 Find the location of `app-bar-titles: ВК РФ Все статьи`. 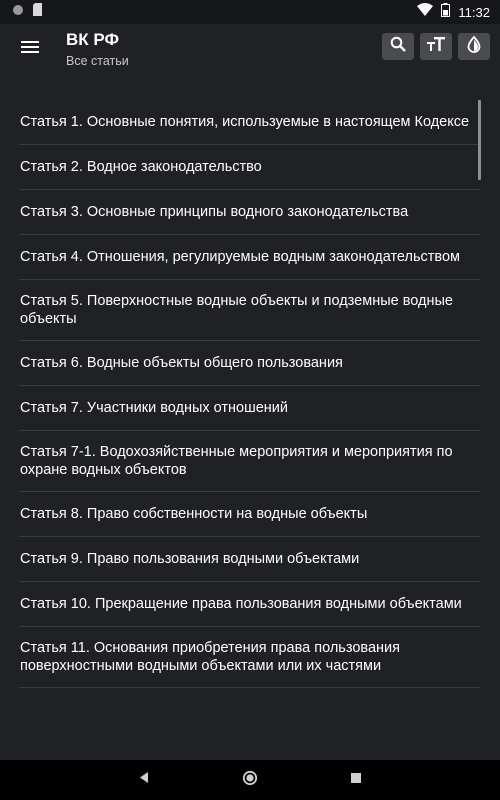

app-bar-titles: ВК РФ Все статьи is located at coordinates (97, 50).